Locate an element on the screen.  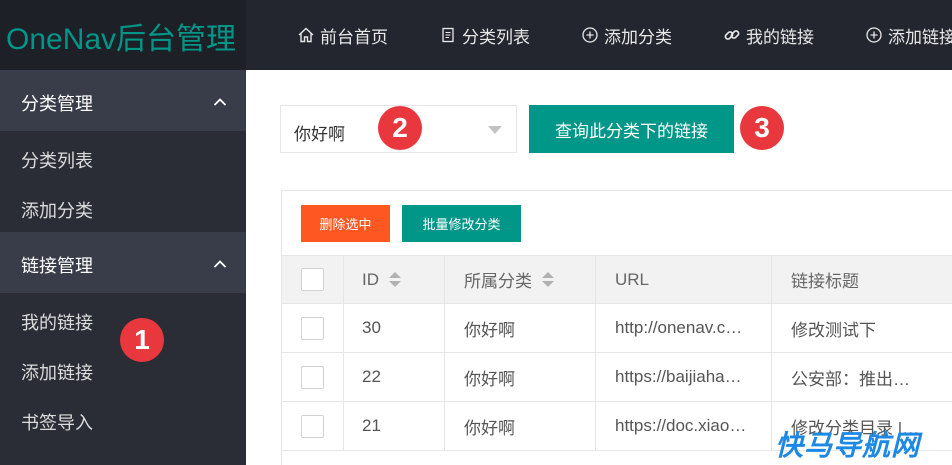
sidebar-item-add-category: 添加分类 is located at coordinates (123, 207).